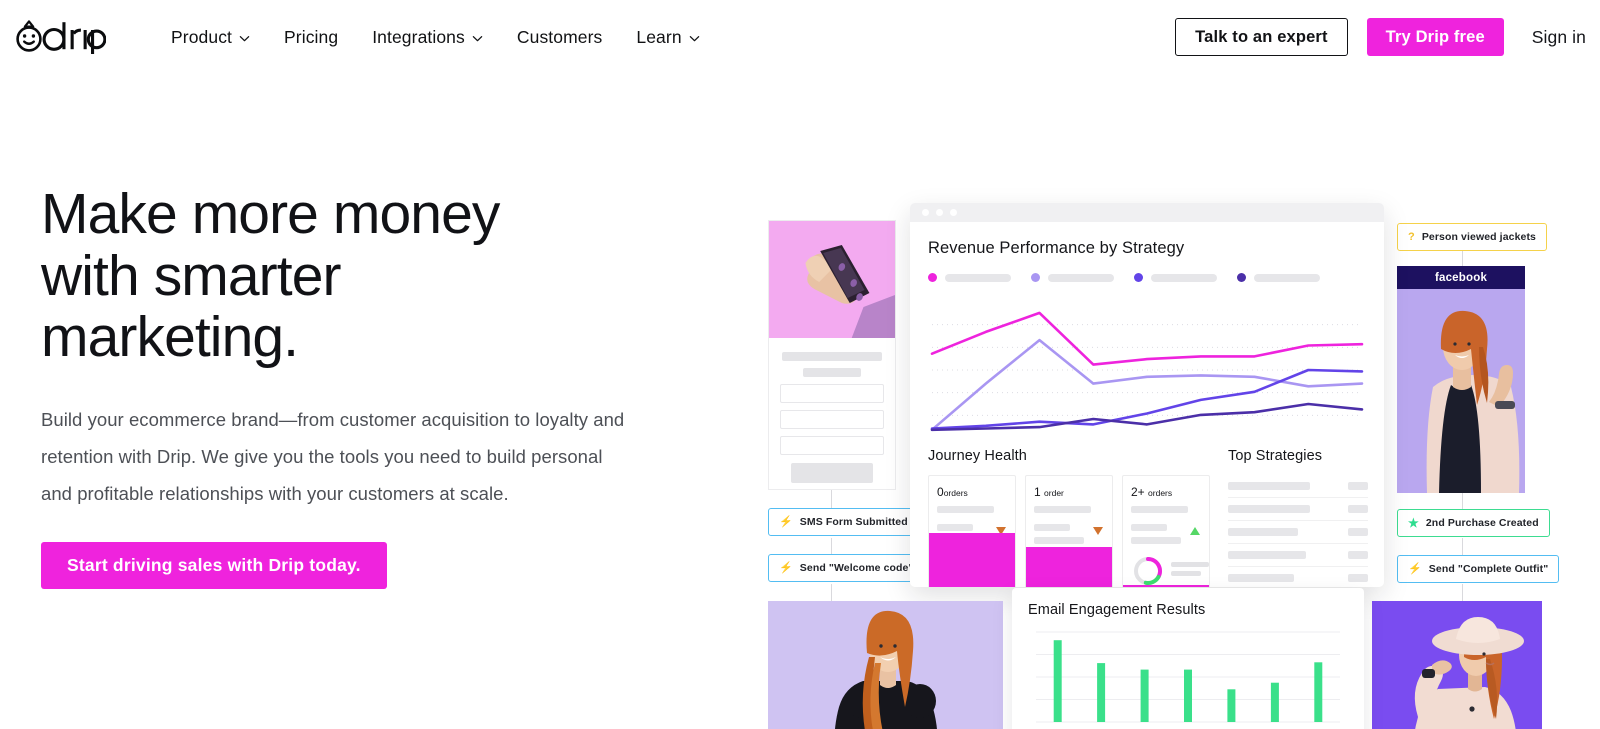  Describe the element at coordinates (1148, 571) in the screenshot. I see `donut-chart-icon` at that location.